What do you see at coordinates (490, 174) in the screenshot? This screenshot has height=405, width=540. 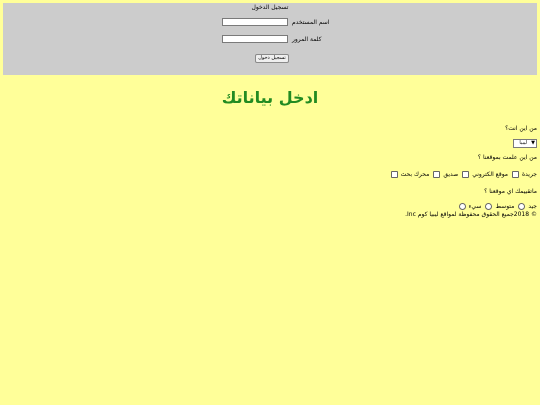 I see `source-option-label: موقع الكتروني` at bounding box center [490, 174].